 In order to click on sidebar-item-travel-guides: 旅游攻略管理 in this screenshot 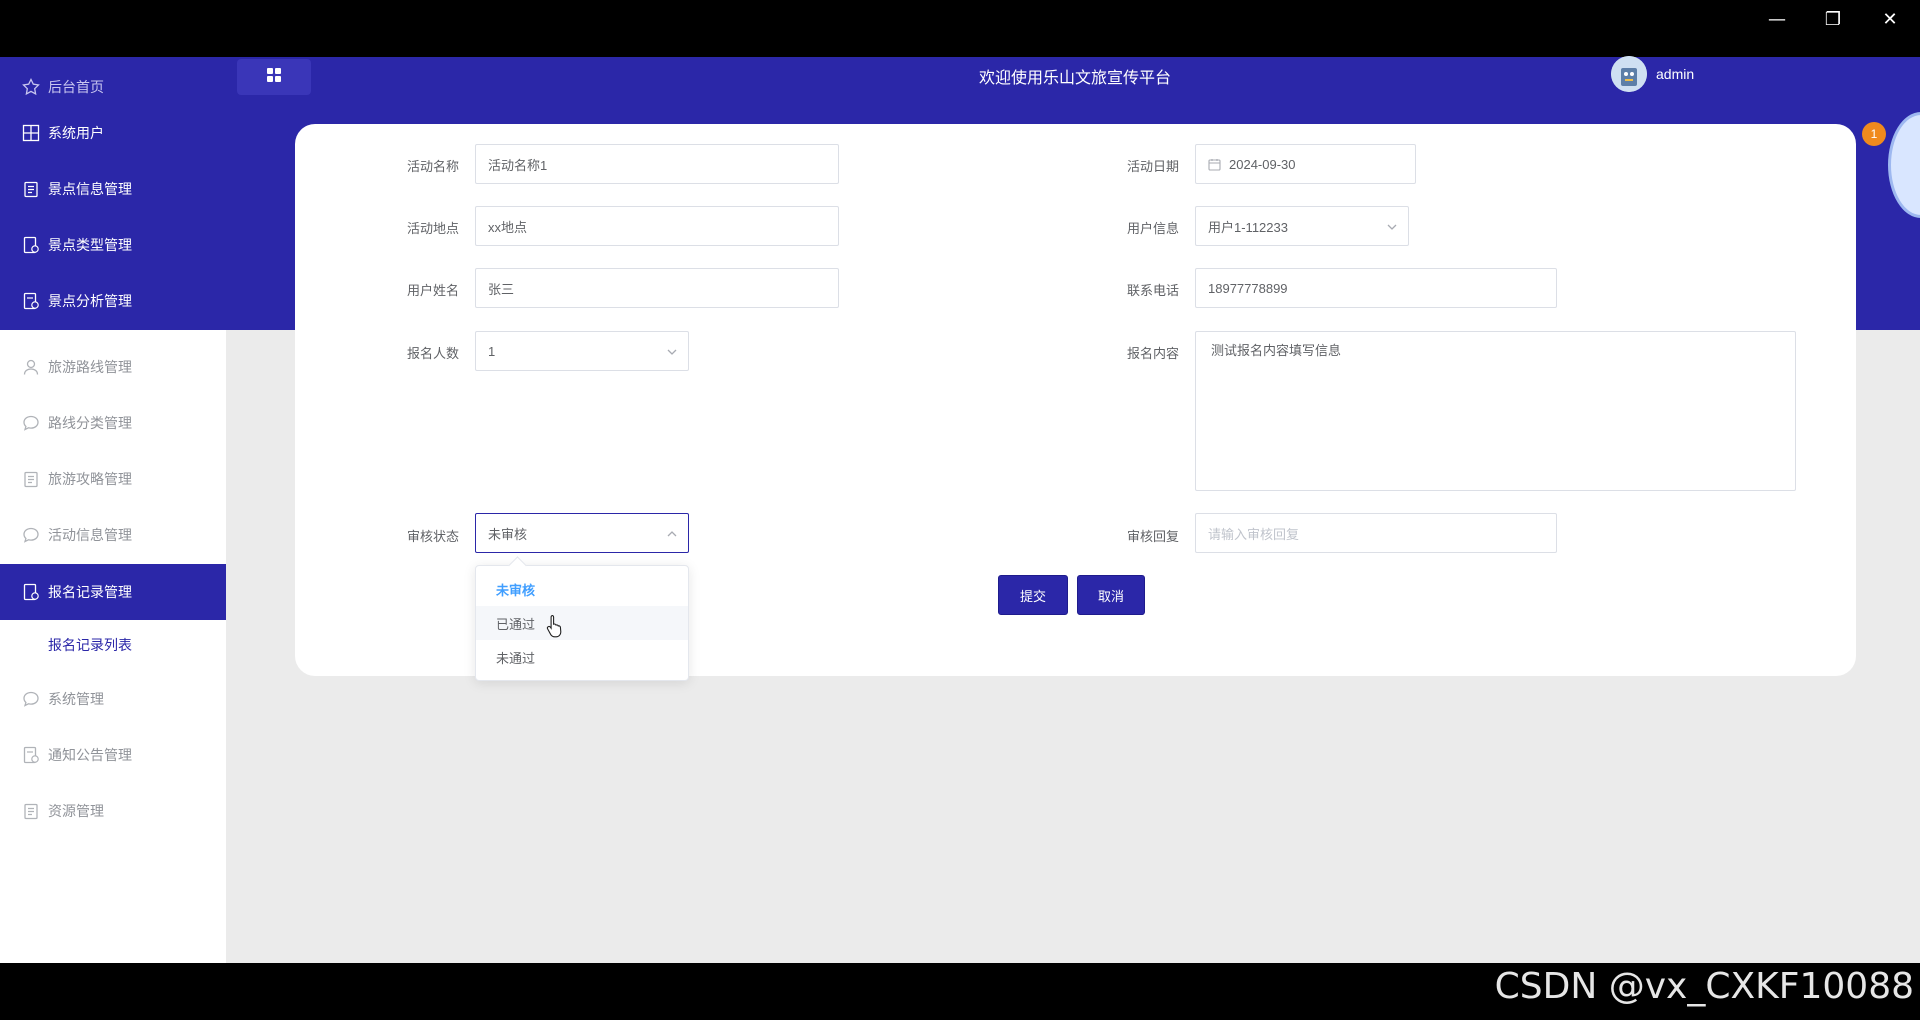, I will do `click(113, 479)`.